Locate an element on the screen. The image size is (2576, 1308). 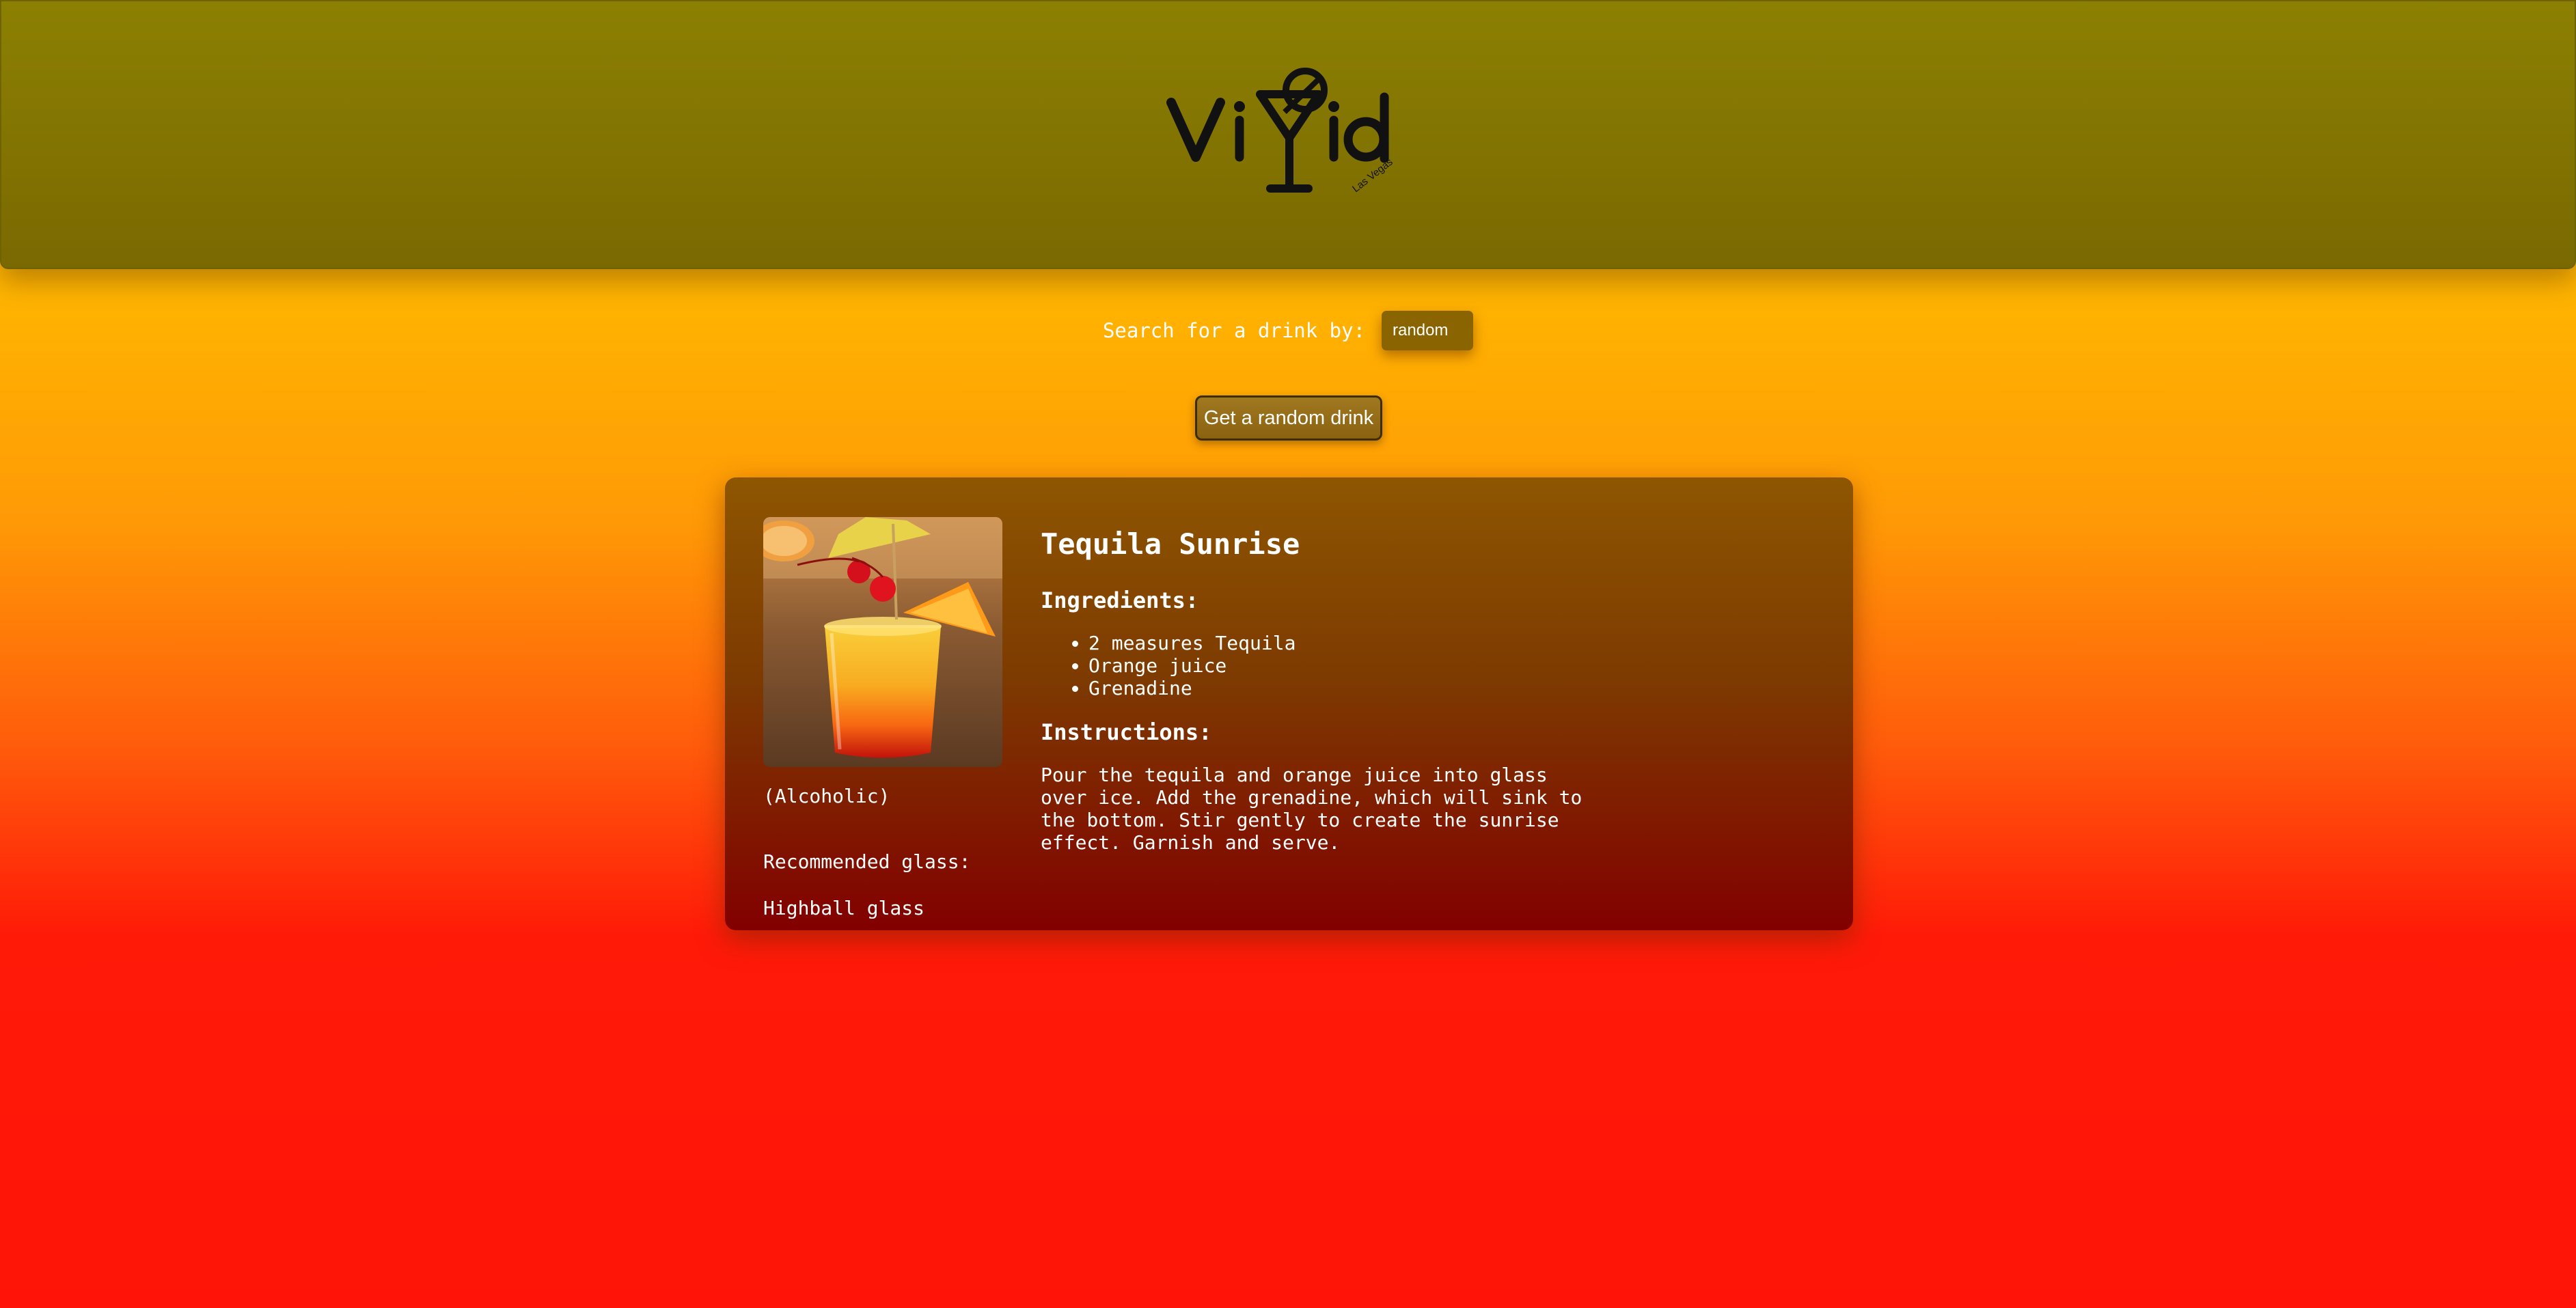
ingredient-item: 2 measures Tequila is located at coordinates (1344, 643).